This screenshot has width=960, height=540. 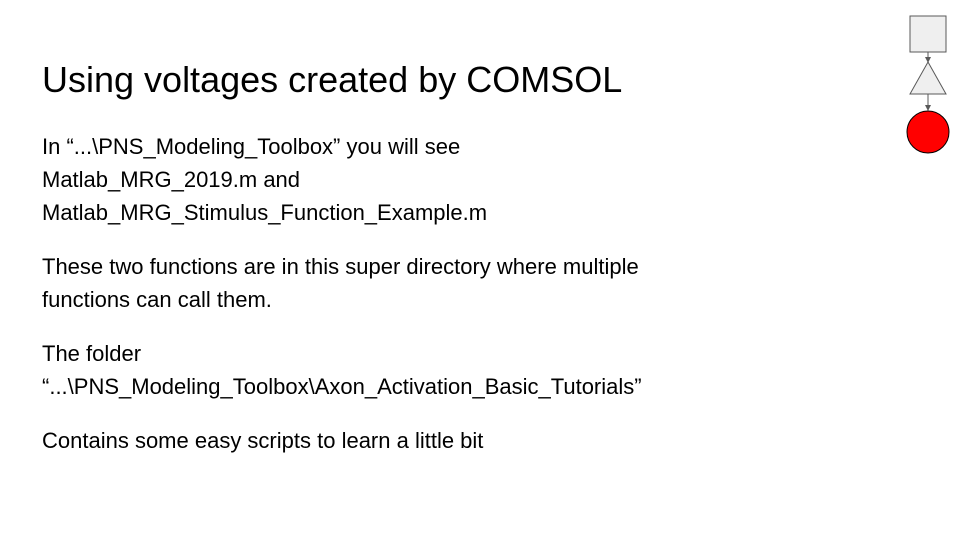 I want to click on paragraph-line: Matlab_MRG_Stimulus_Function_Example.m, so click(x=265, y=212).